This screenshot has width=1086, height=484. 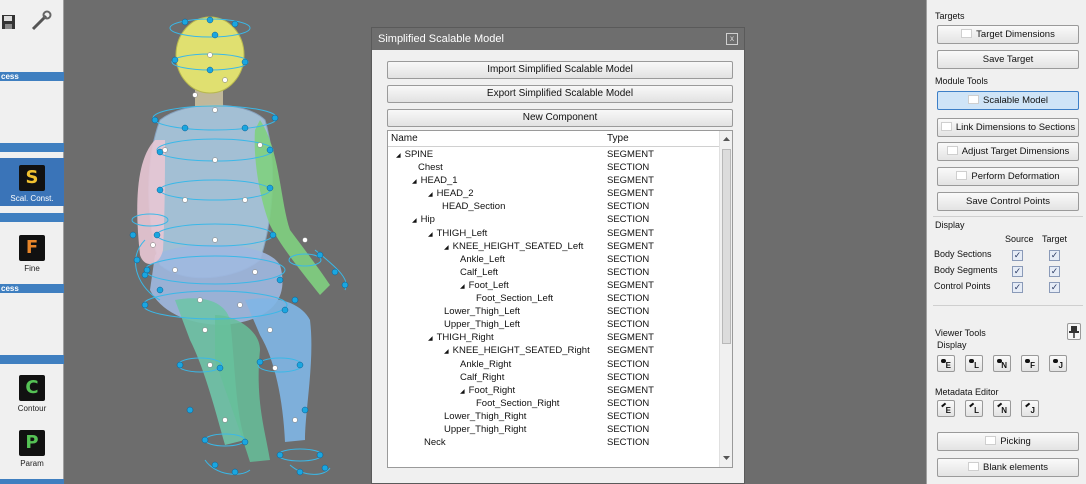 What do you see at coordinates (41, 21) in the screenshot?
I see `wrench-icon` at bounding box center [41, 21].